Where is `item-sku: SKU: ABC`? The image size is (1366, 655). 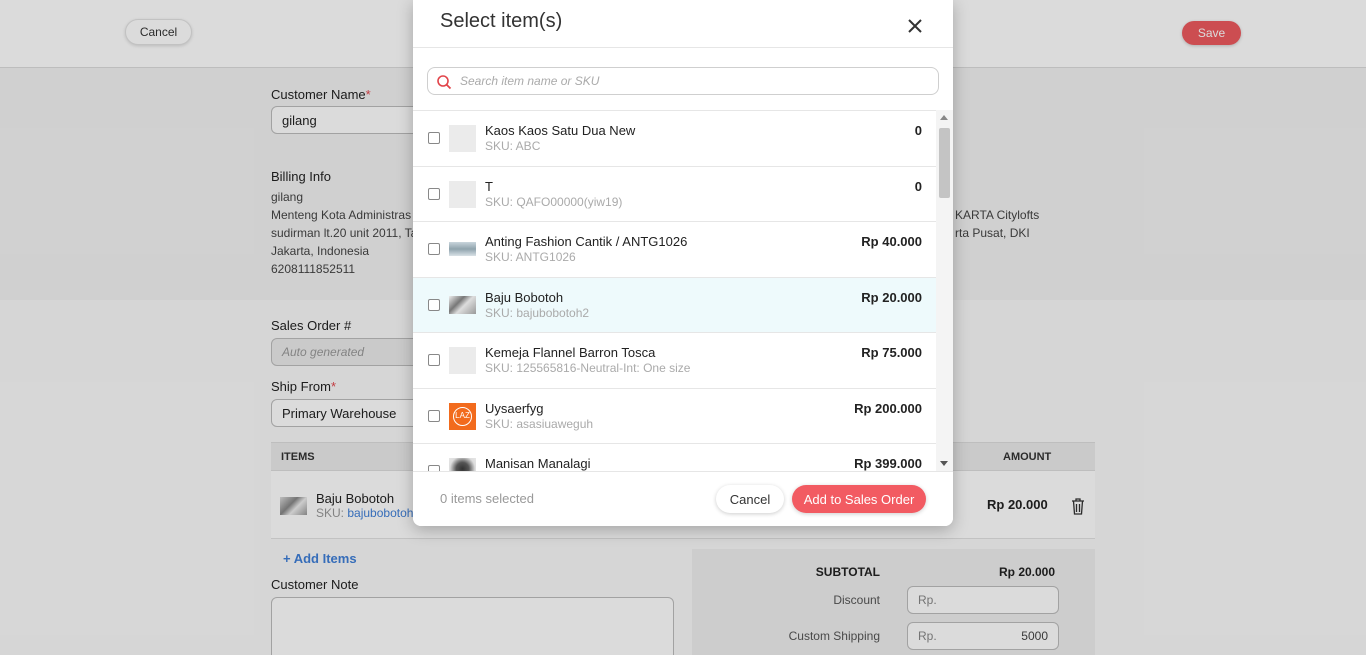 item-sku: SKU: ABC is located at coordinates (513, 146).